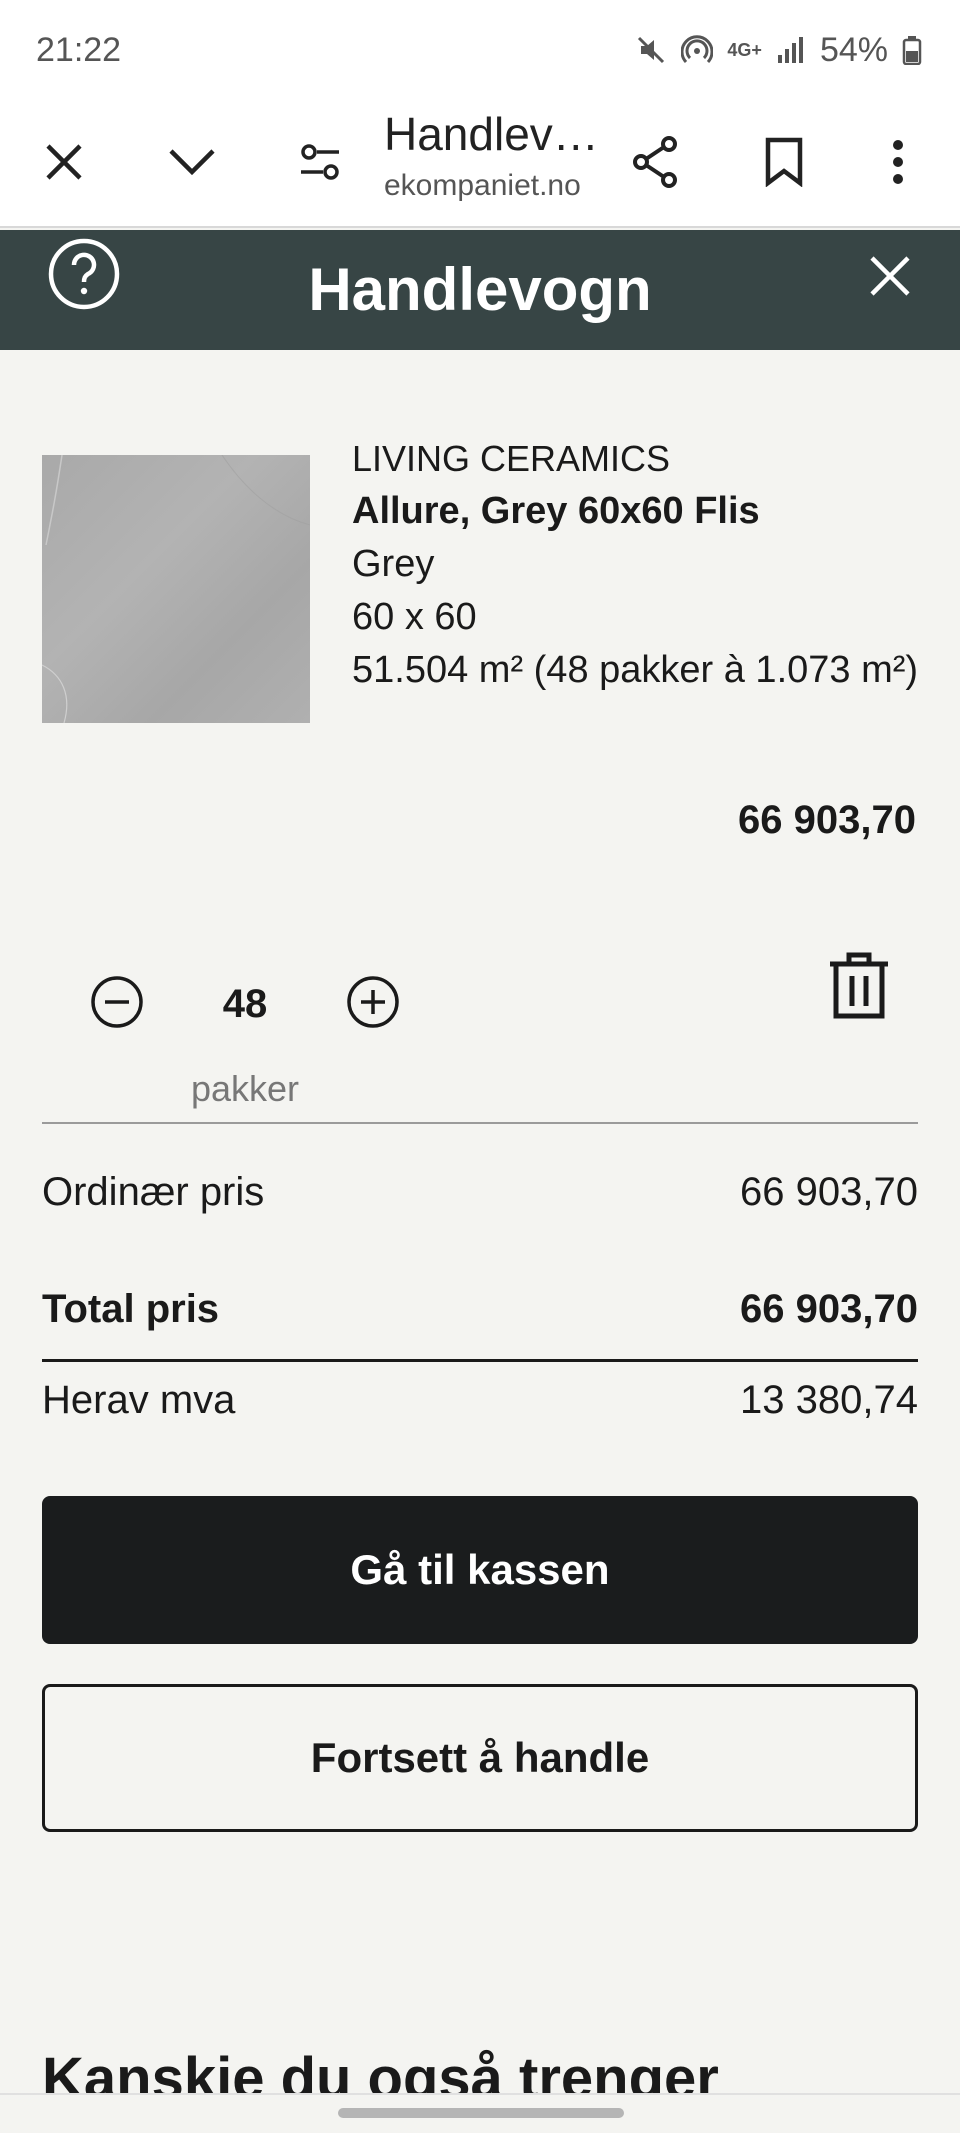 Image resolution: width=960 pixels, height=2133 pixels. What do you see at coordinates (697, 49) in the screenshot?
I see `hotspot-icon` at bounding box center [697, 49].